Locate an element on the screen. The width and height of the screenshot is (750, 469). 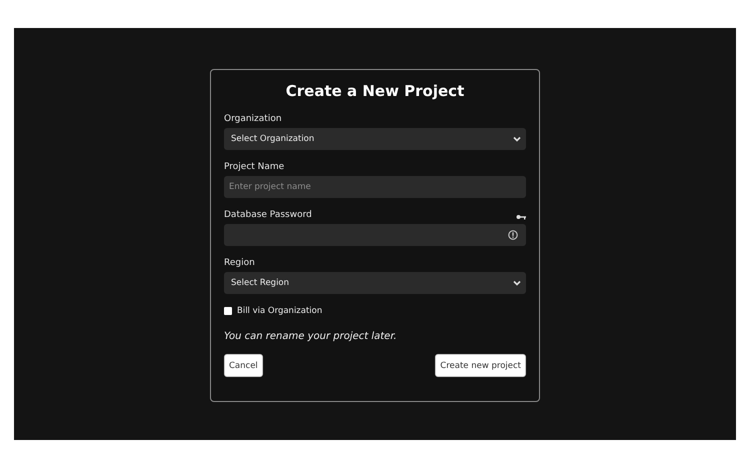
select-dropdown: Select Organization is located at coordinates (375, 139).